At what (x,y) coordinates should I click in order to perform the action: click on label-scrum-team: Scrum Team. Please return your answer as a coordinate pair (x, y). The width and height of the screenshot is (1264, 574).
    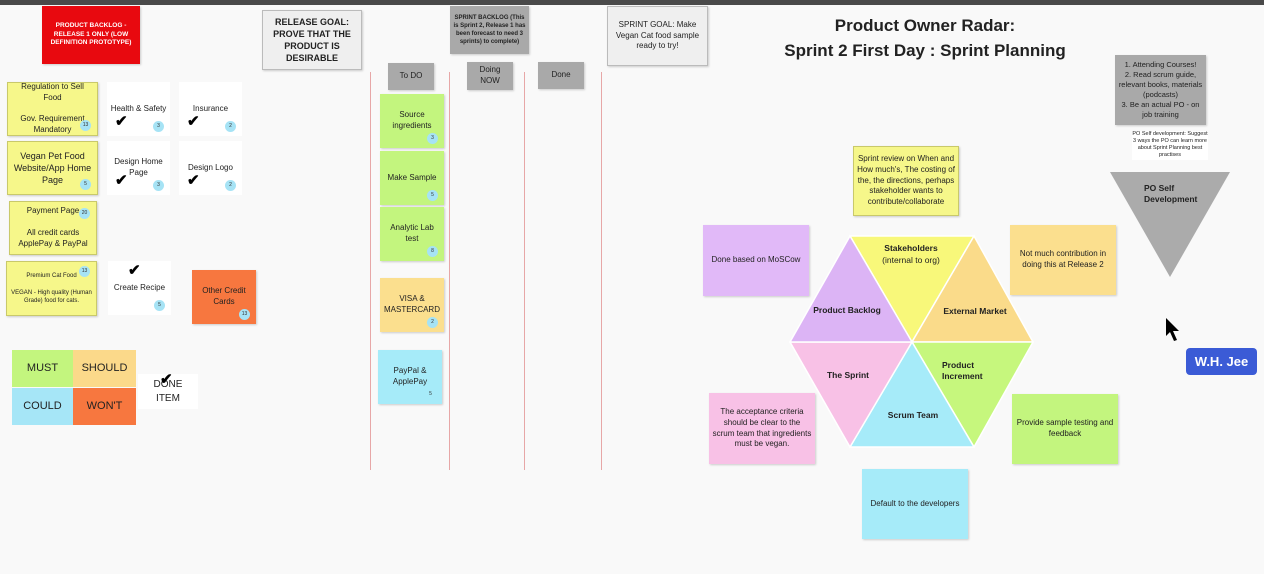
    Looking at the image, I should click on (913, 415).